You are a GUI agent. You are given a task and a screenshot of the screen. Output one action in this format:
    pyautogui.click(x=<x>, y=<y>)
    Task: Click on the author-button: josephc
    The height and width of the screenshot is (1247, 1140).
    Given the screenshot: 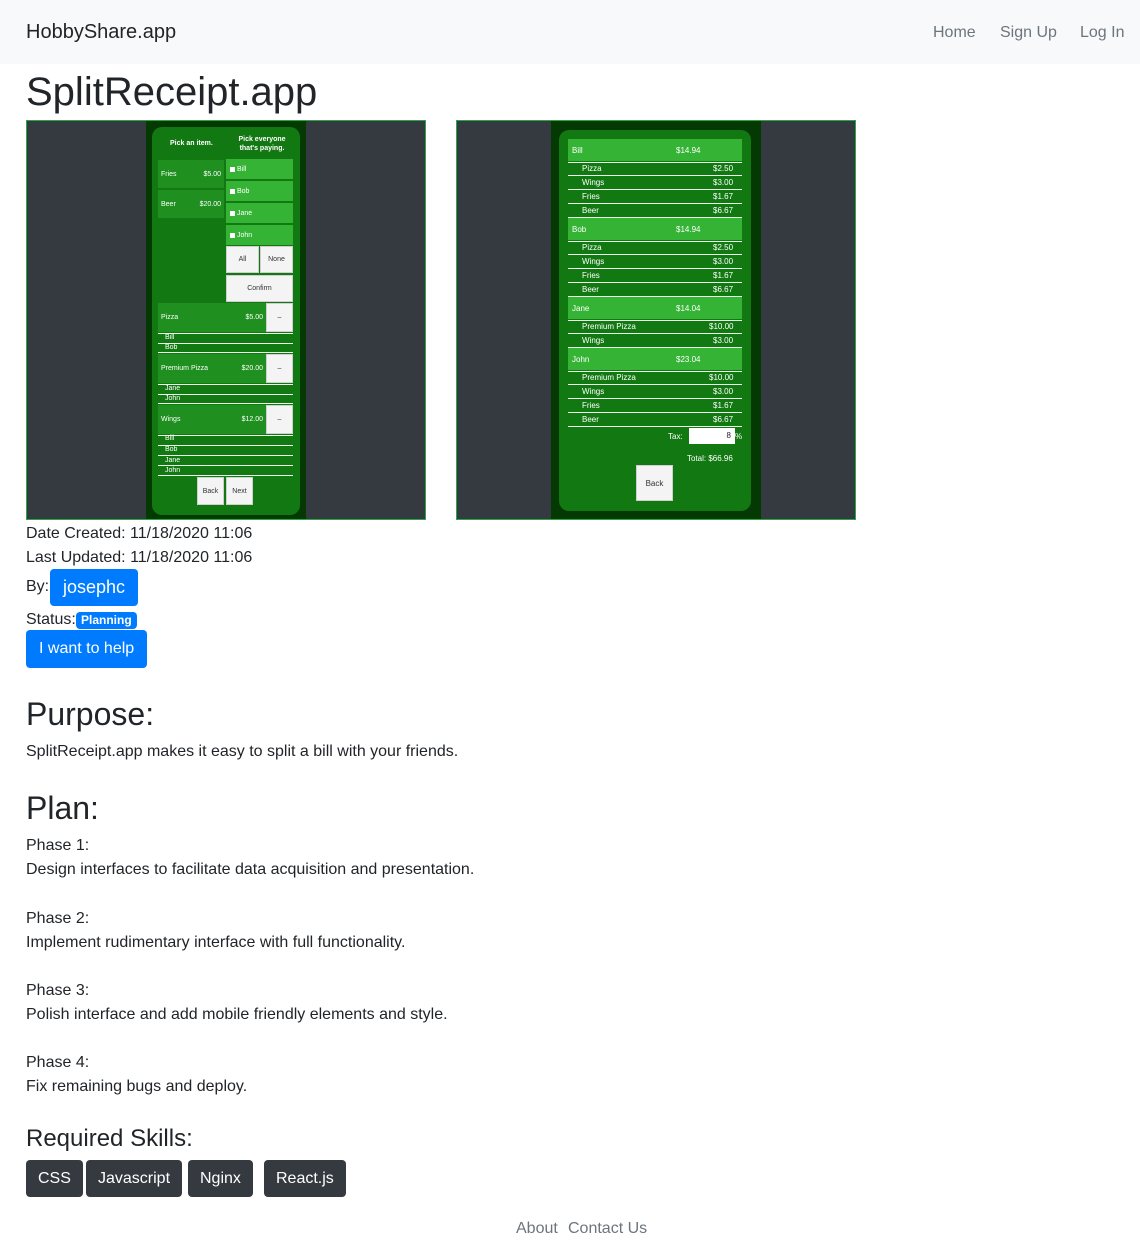 What is the action you would take?
    pyautogui.click(x=94, y=587)
    